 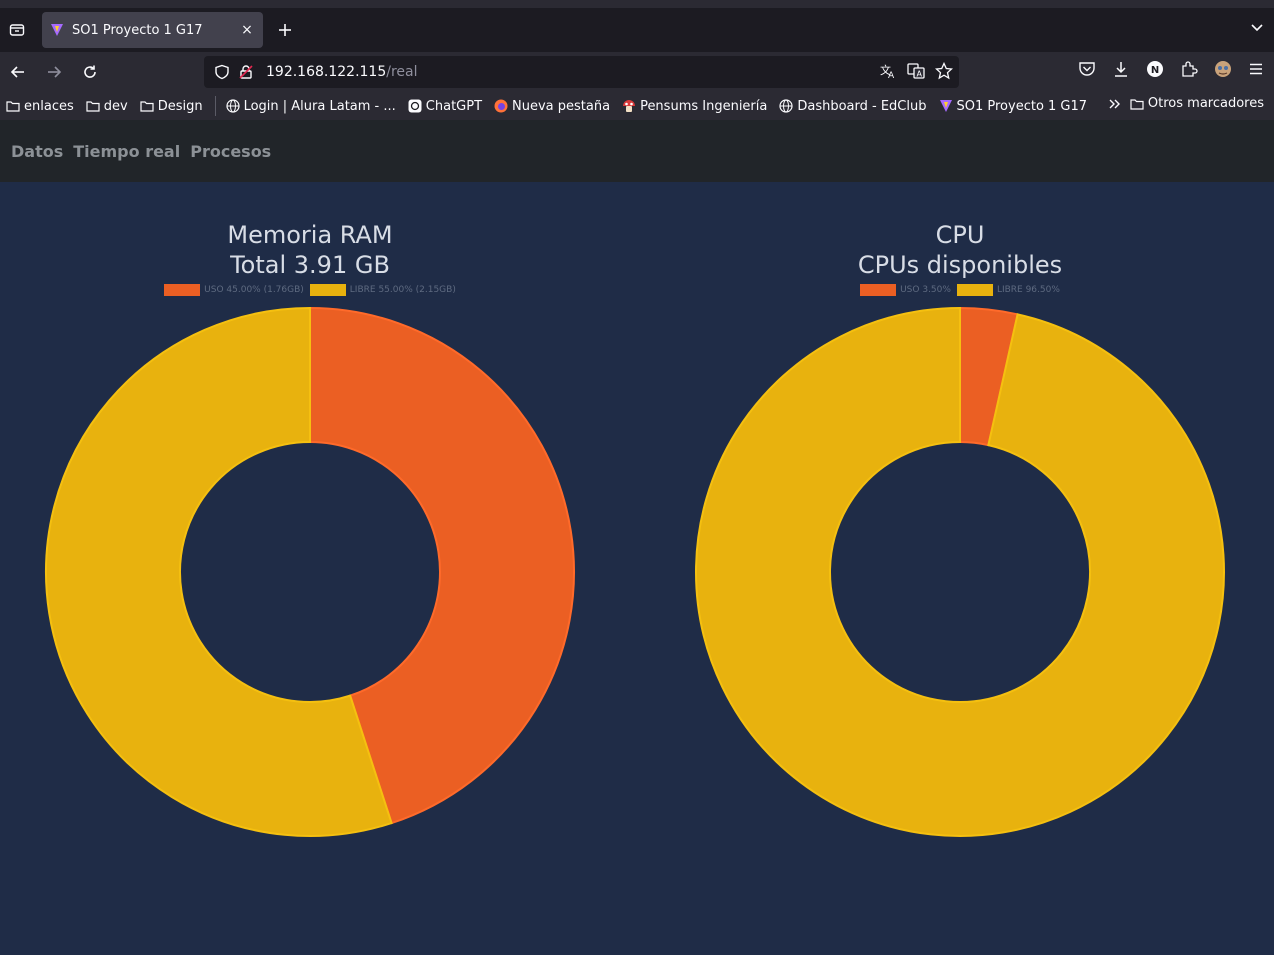 What do you see at coordinates (637, 30) in the screenshot?
I see `tab-bar: SO1 Proyecto 1 G17 ×` at bounding box center [637, 30].